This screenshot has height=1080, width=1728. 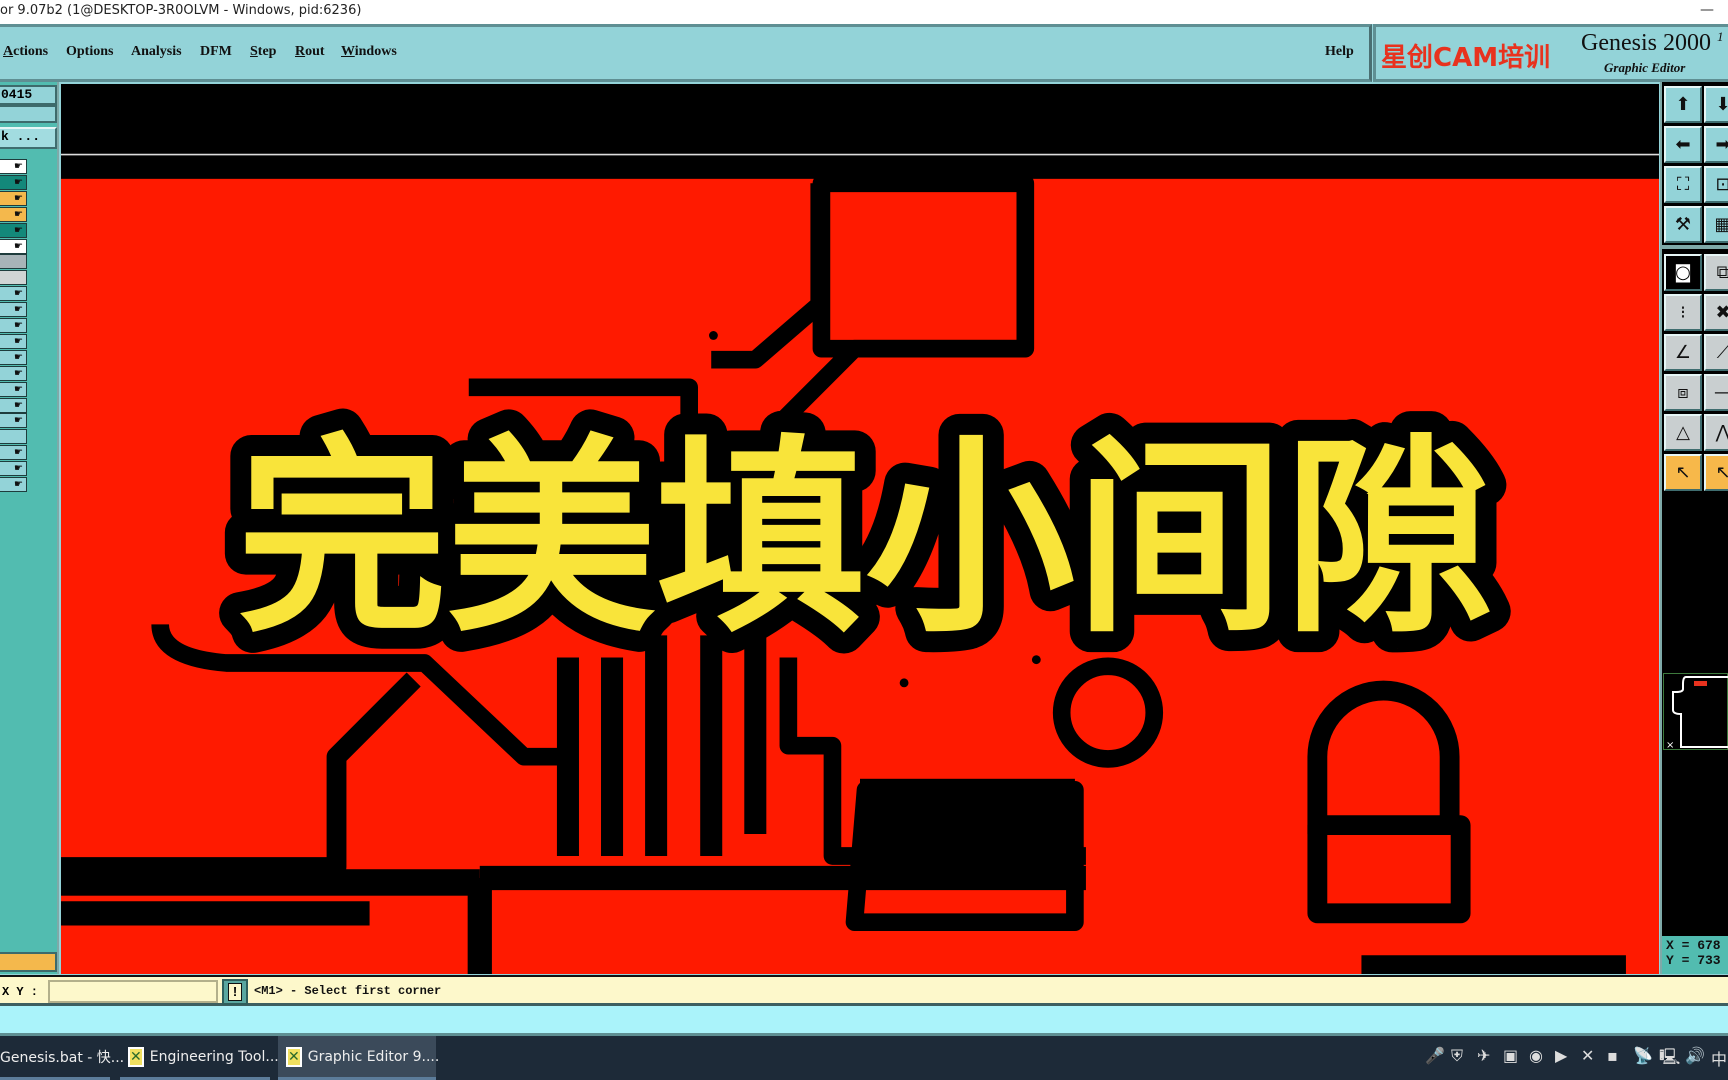 I want to click on pan-up-button: ⬆, so click(x=1683, y=104).